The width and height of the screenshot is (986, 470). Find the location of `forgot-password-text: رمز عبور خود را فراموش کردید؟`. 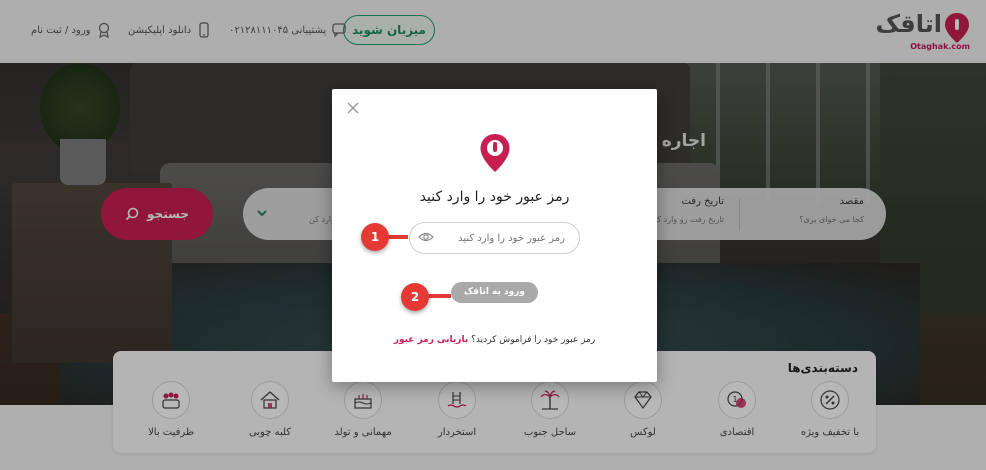

forgot-password-text: رمز عبور خود را فراموش کردید؟ is located at coordinates (533, 340).